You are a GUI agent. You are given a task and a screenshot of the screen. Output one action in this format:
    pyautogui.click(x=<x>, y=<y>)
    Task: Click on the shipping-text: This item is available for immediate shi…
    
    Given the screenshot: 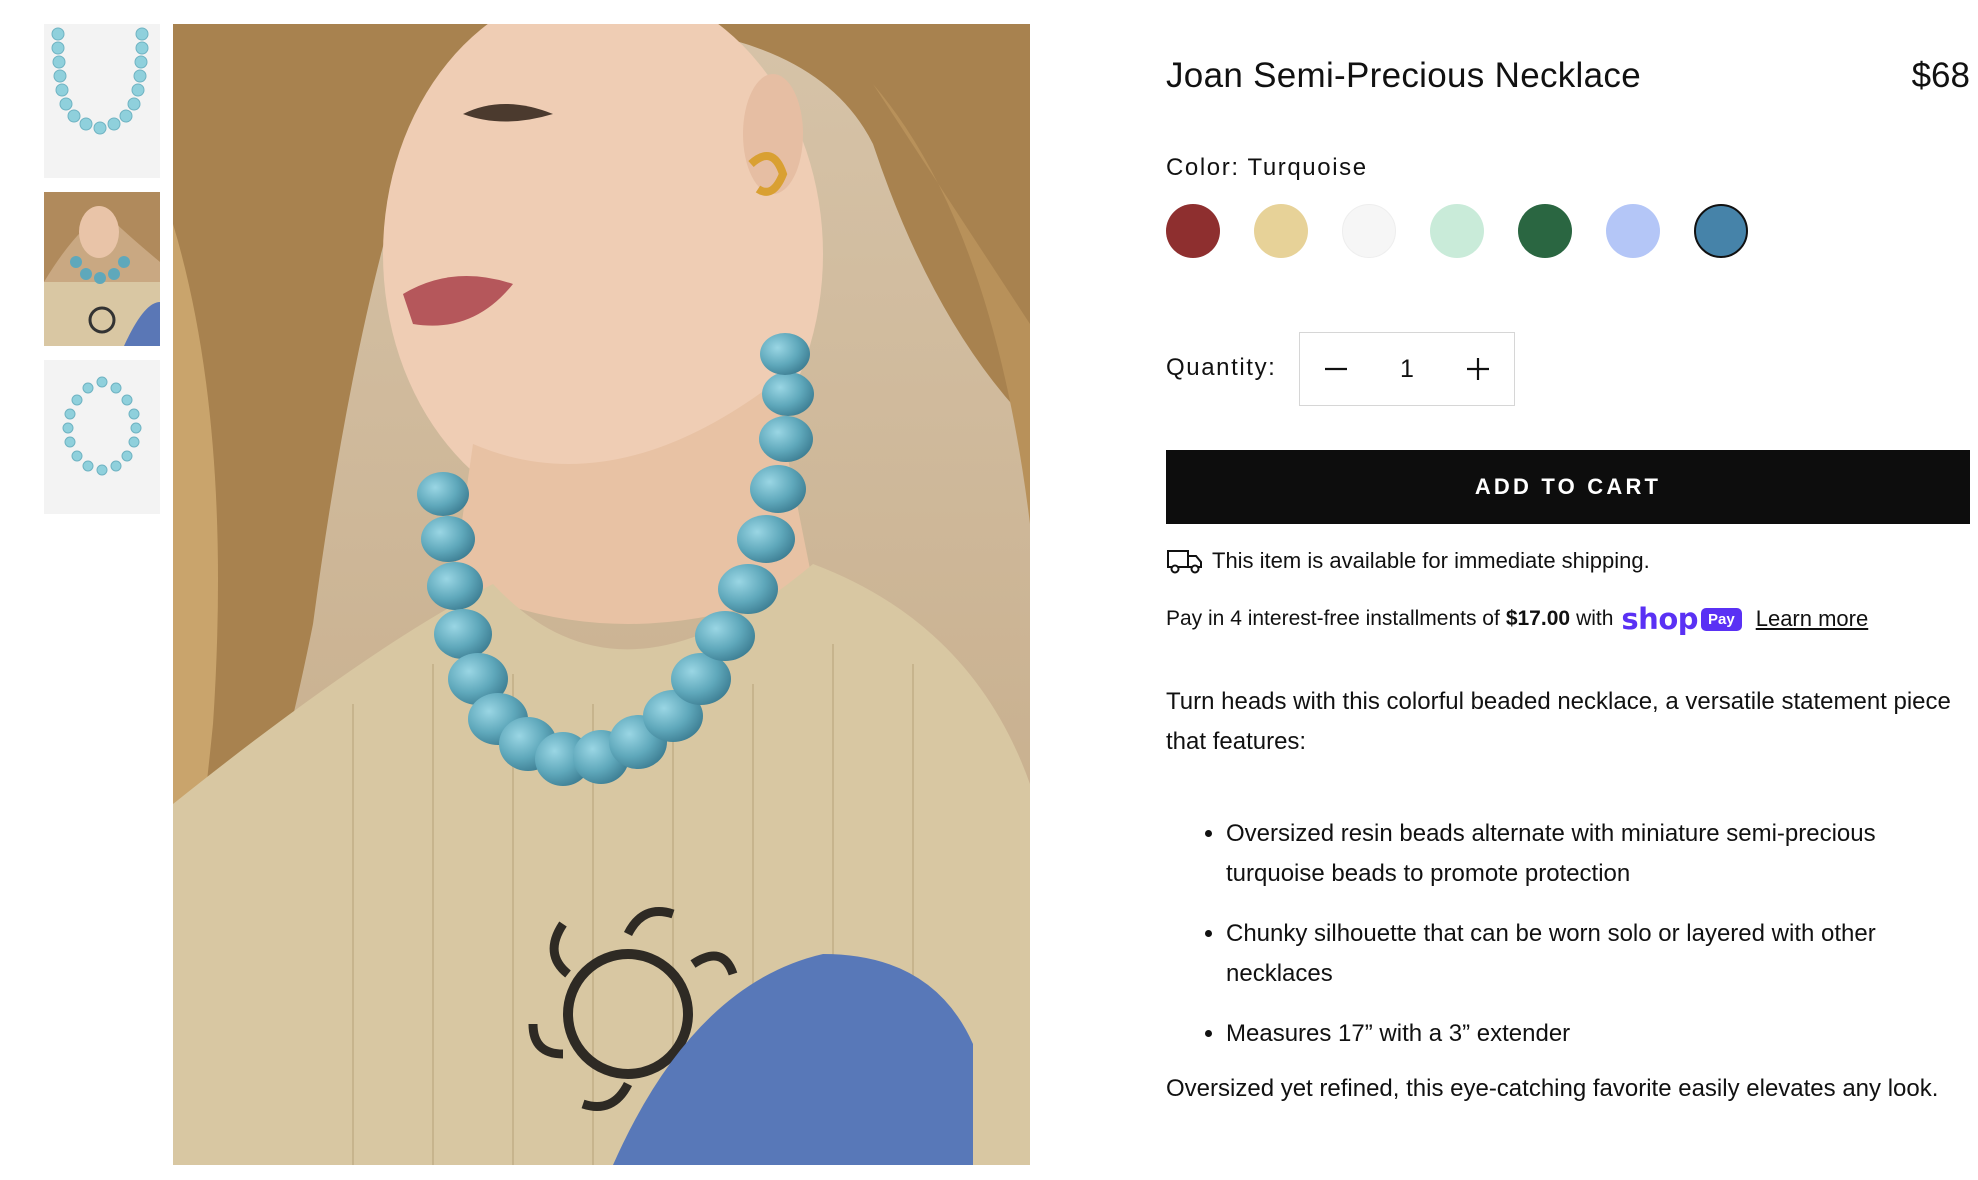 What is the action you would take?
    pyautogui.click(x=1431, y=560)
    